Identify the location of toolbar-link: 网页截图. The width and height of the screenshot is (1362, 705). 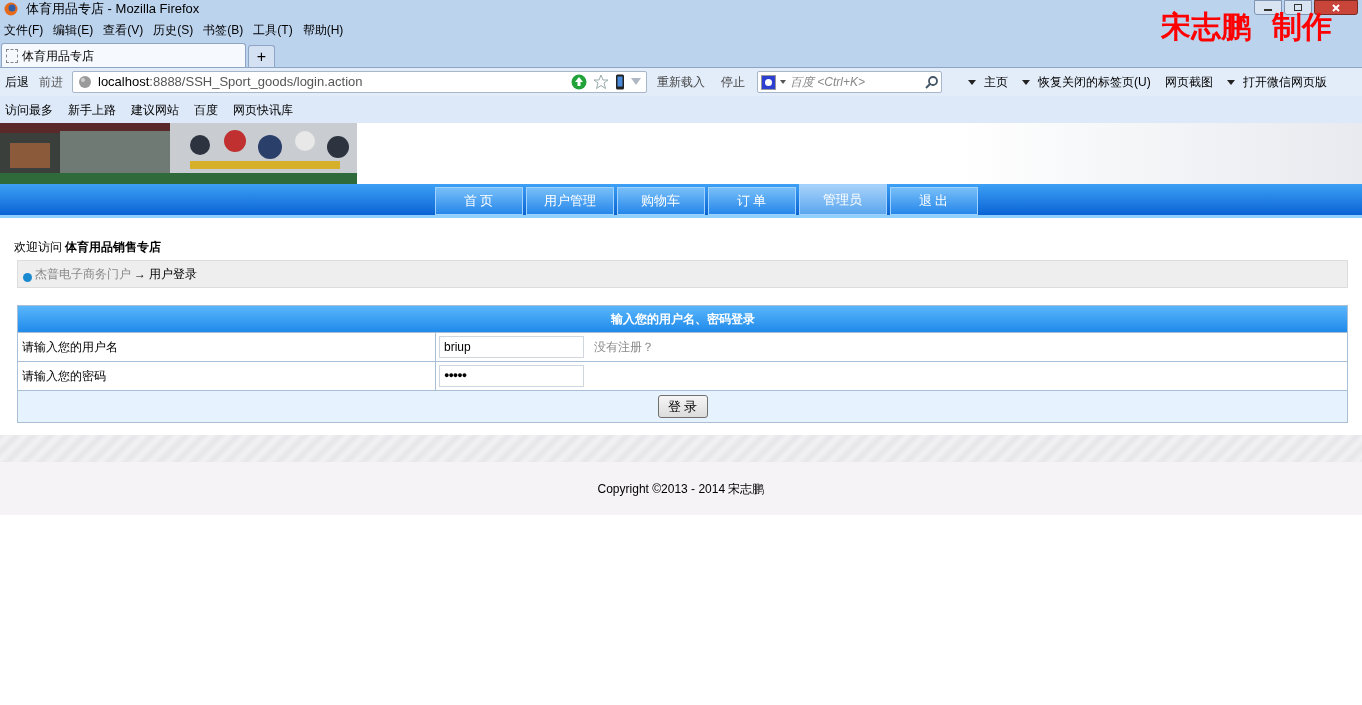
(1188, 82).